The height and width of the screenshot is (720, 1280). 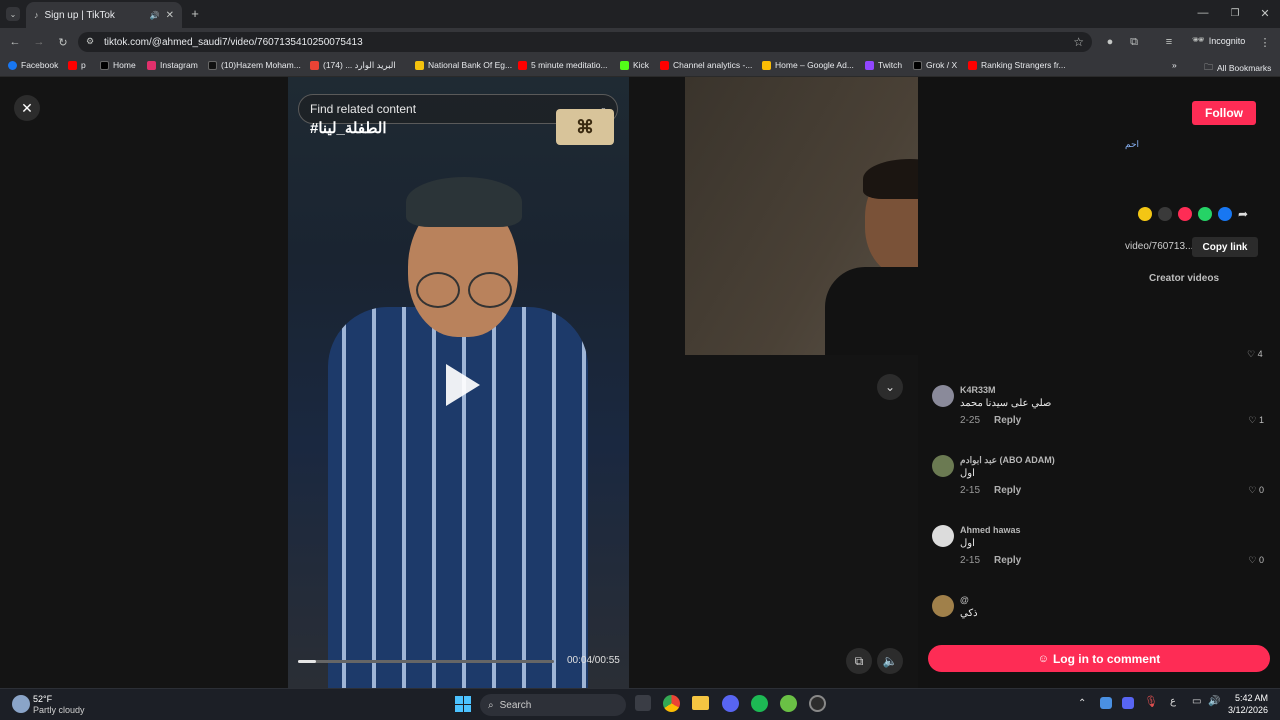 What do you see at coordinates (1151, 701) in the screenshot?
I see `microphone-icon: 🎙` at bounding box center [1151, 701].